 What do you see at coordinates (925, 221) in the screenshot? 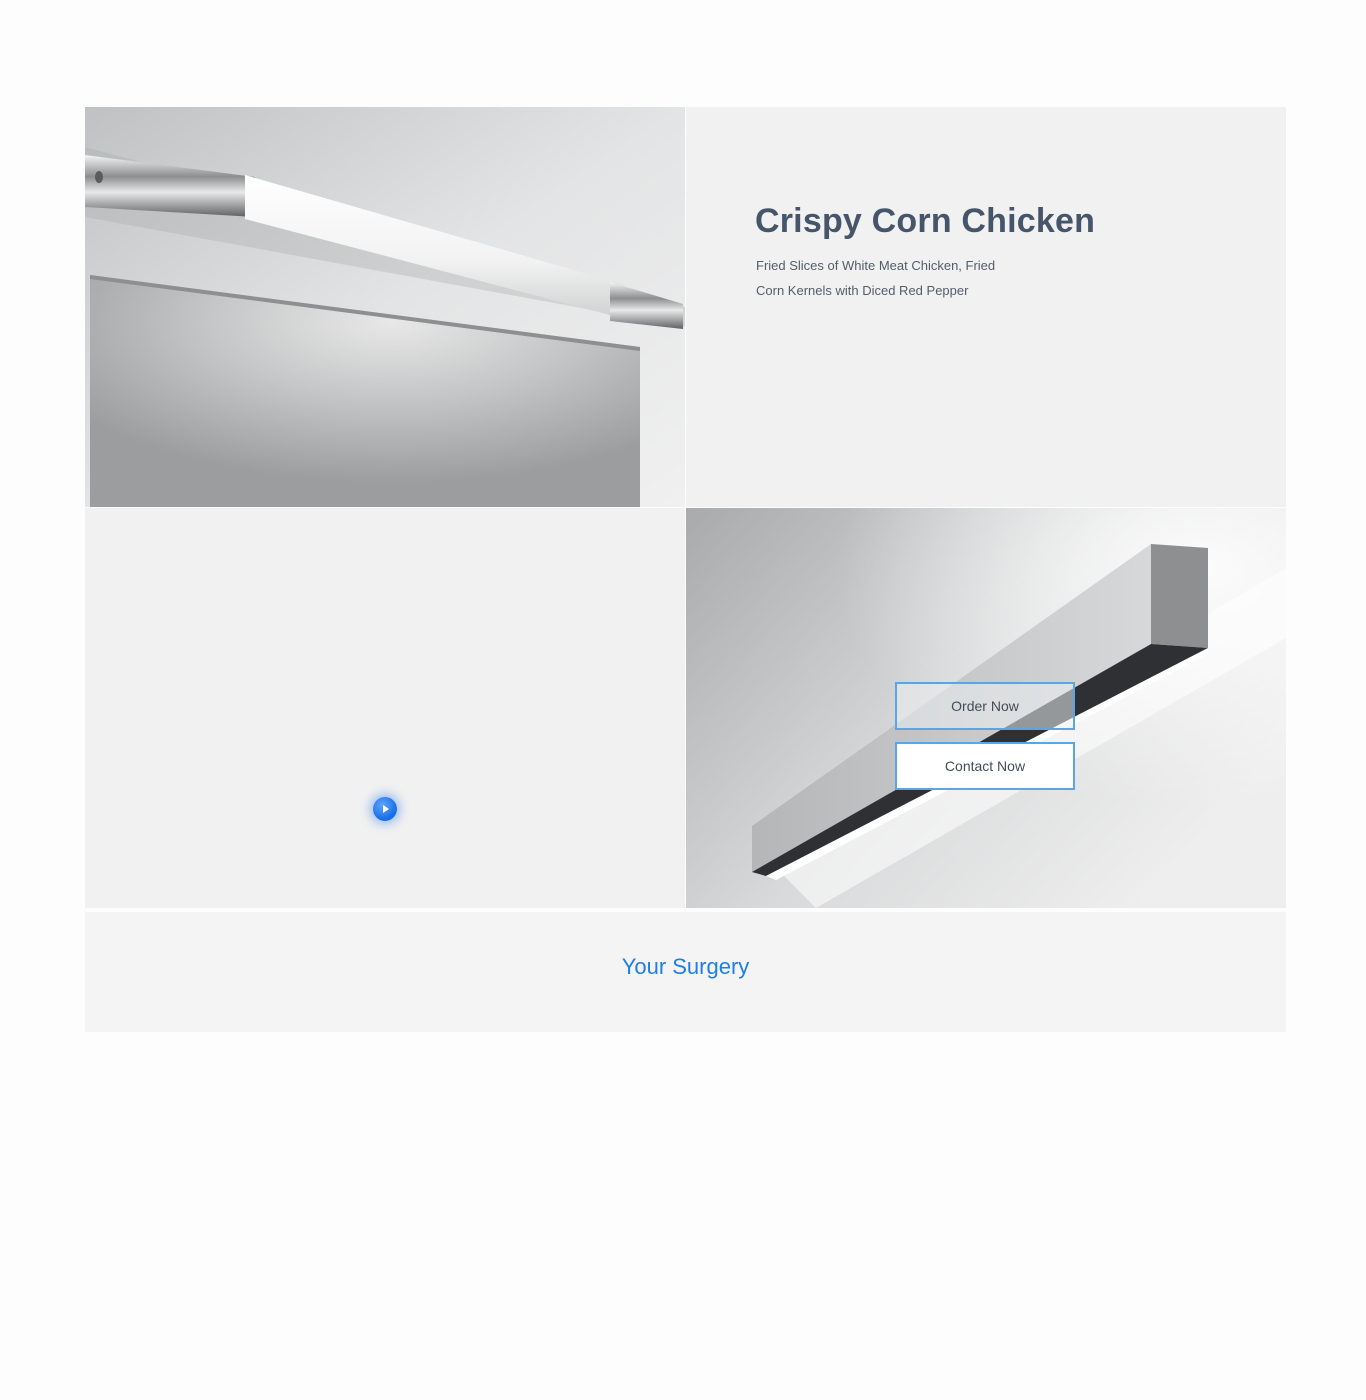
I see `product-title: Crispy Corn Chicken` at bounding box center [925, 221].